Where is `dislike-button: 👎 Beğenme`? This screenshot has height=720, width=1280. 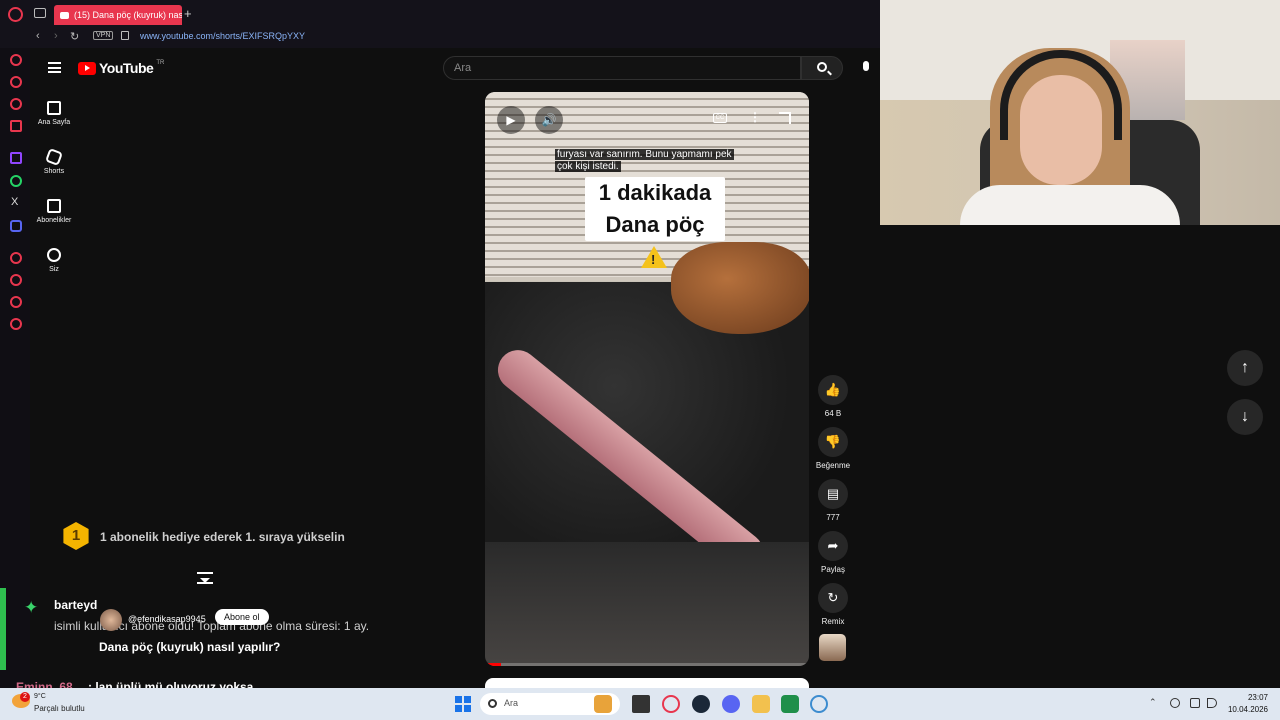
dislike-button: 👎 Beğenme is located at coordinates (833, 448).